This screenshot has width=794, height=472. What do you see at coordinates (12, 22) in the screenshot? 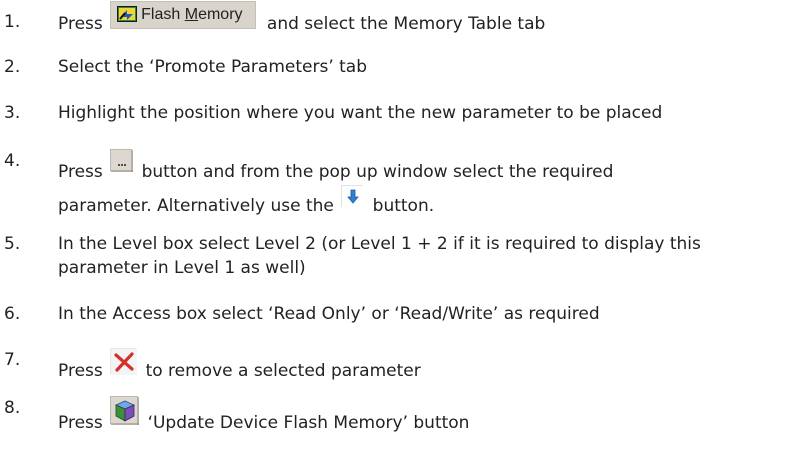
I see `step-number: 1.` at bounding box center [12, 22].